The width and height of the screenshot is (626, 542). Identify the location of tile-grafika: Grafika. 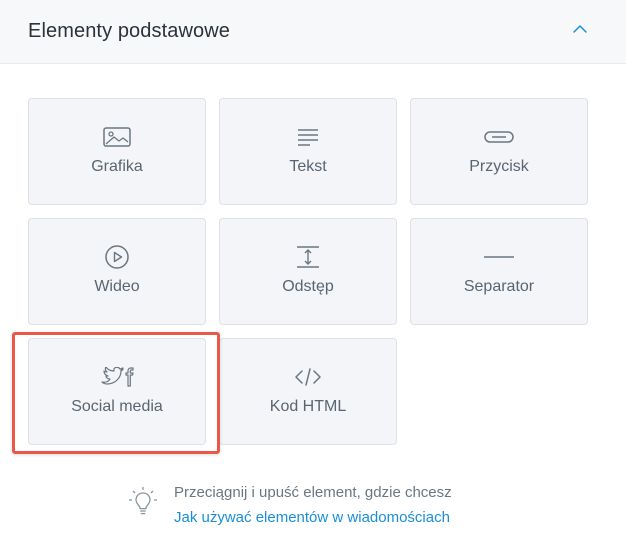
(117, 151).